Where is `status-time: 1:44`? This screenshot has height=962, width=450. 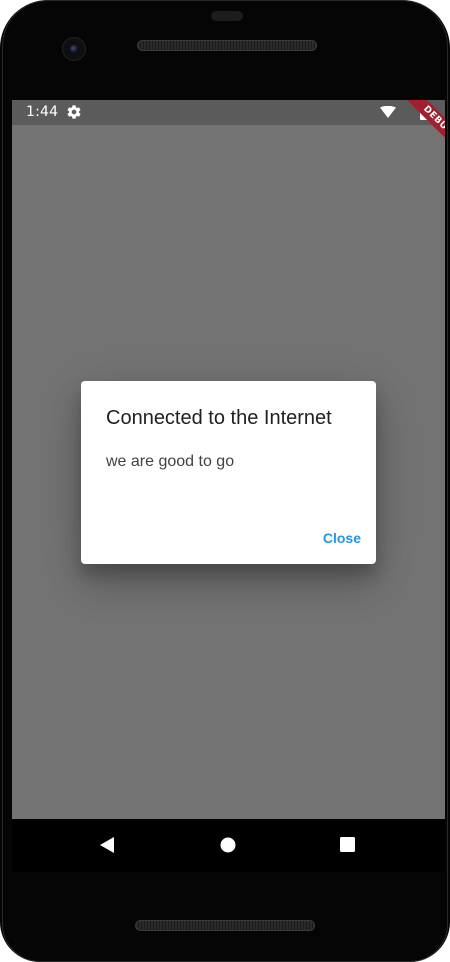
status-time: 1:44 is located at coordinates (42, 112).